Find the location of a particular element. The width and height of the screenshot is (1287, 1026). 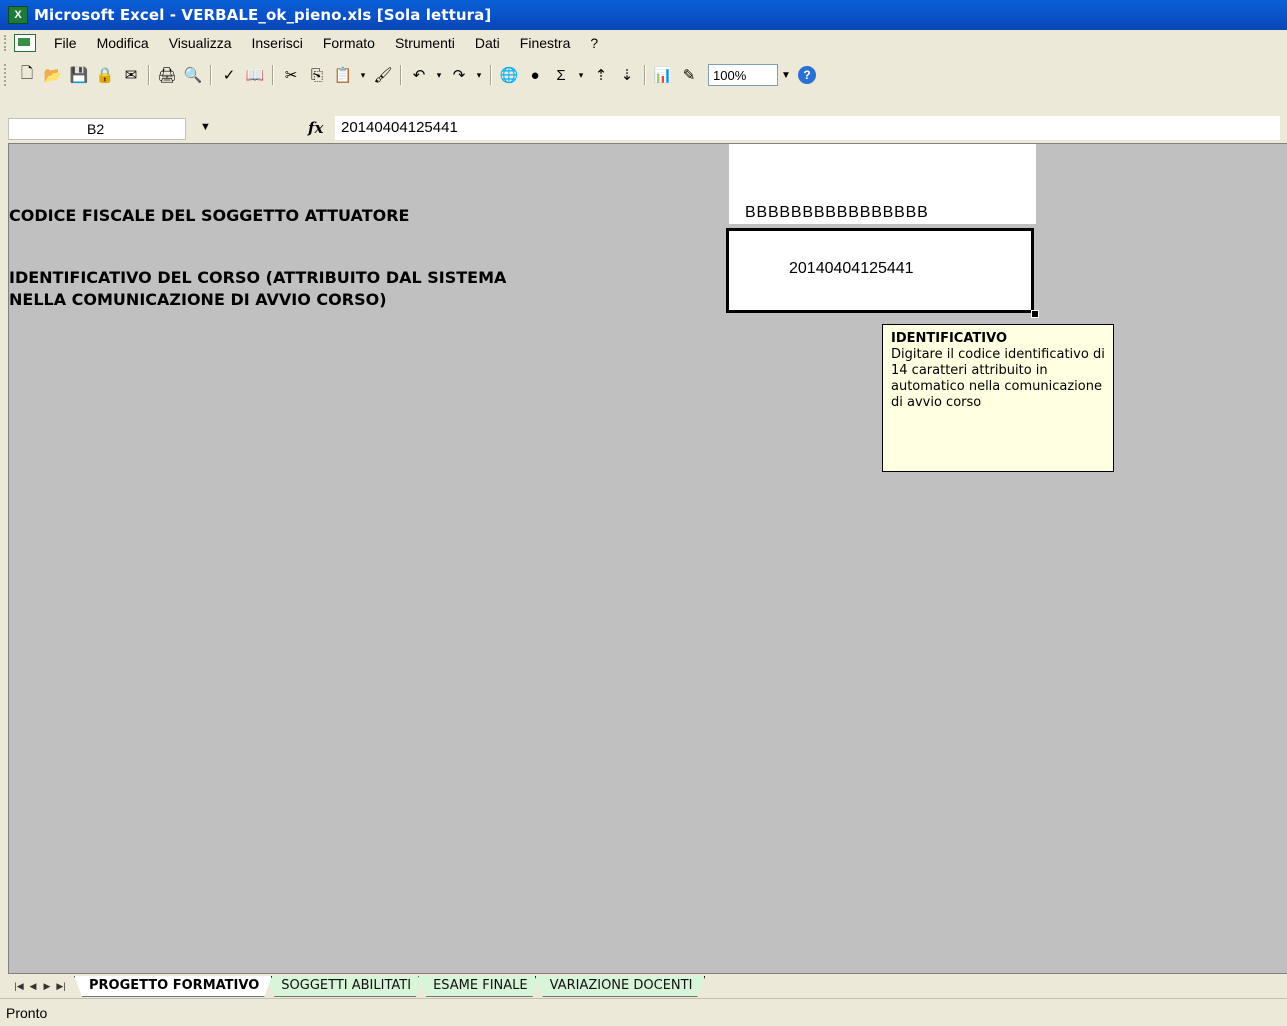

tab-variazione-docenti: VARIAZIONE DOCENTI is located at coordinates (620, 986).